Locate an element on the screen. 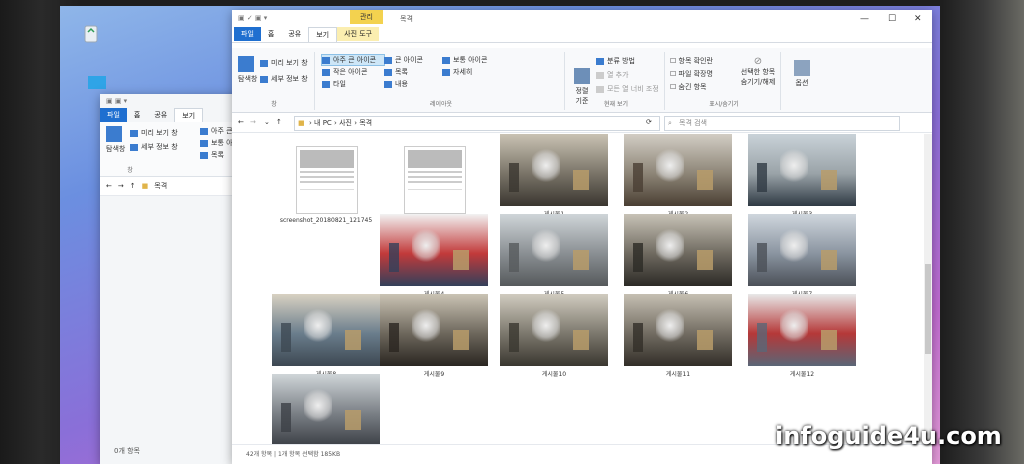 The width and height of the screenshot is (1024, 464). layout-option: 보통 아이콘 is located at coordinates (471, 60).